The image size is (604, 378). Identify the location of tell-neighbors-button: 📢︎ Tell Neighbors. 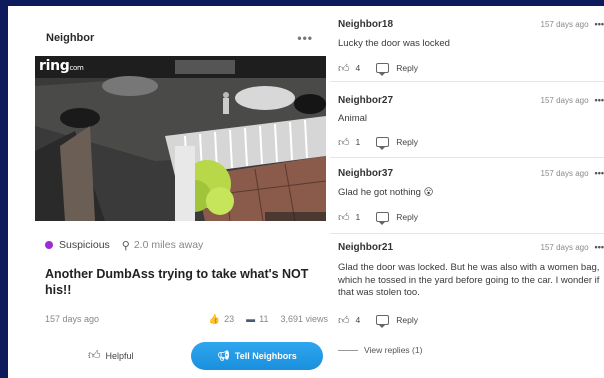
(257, 356).